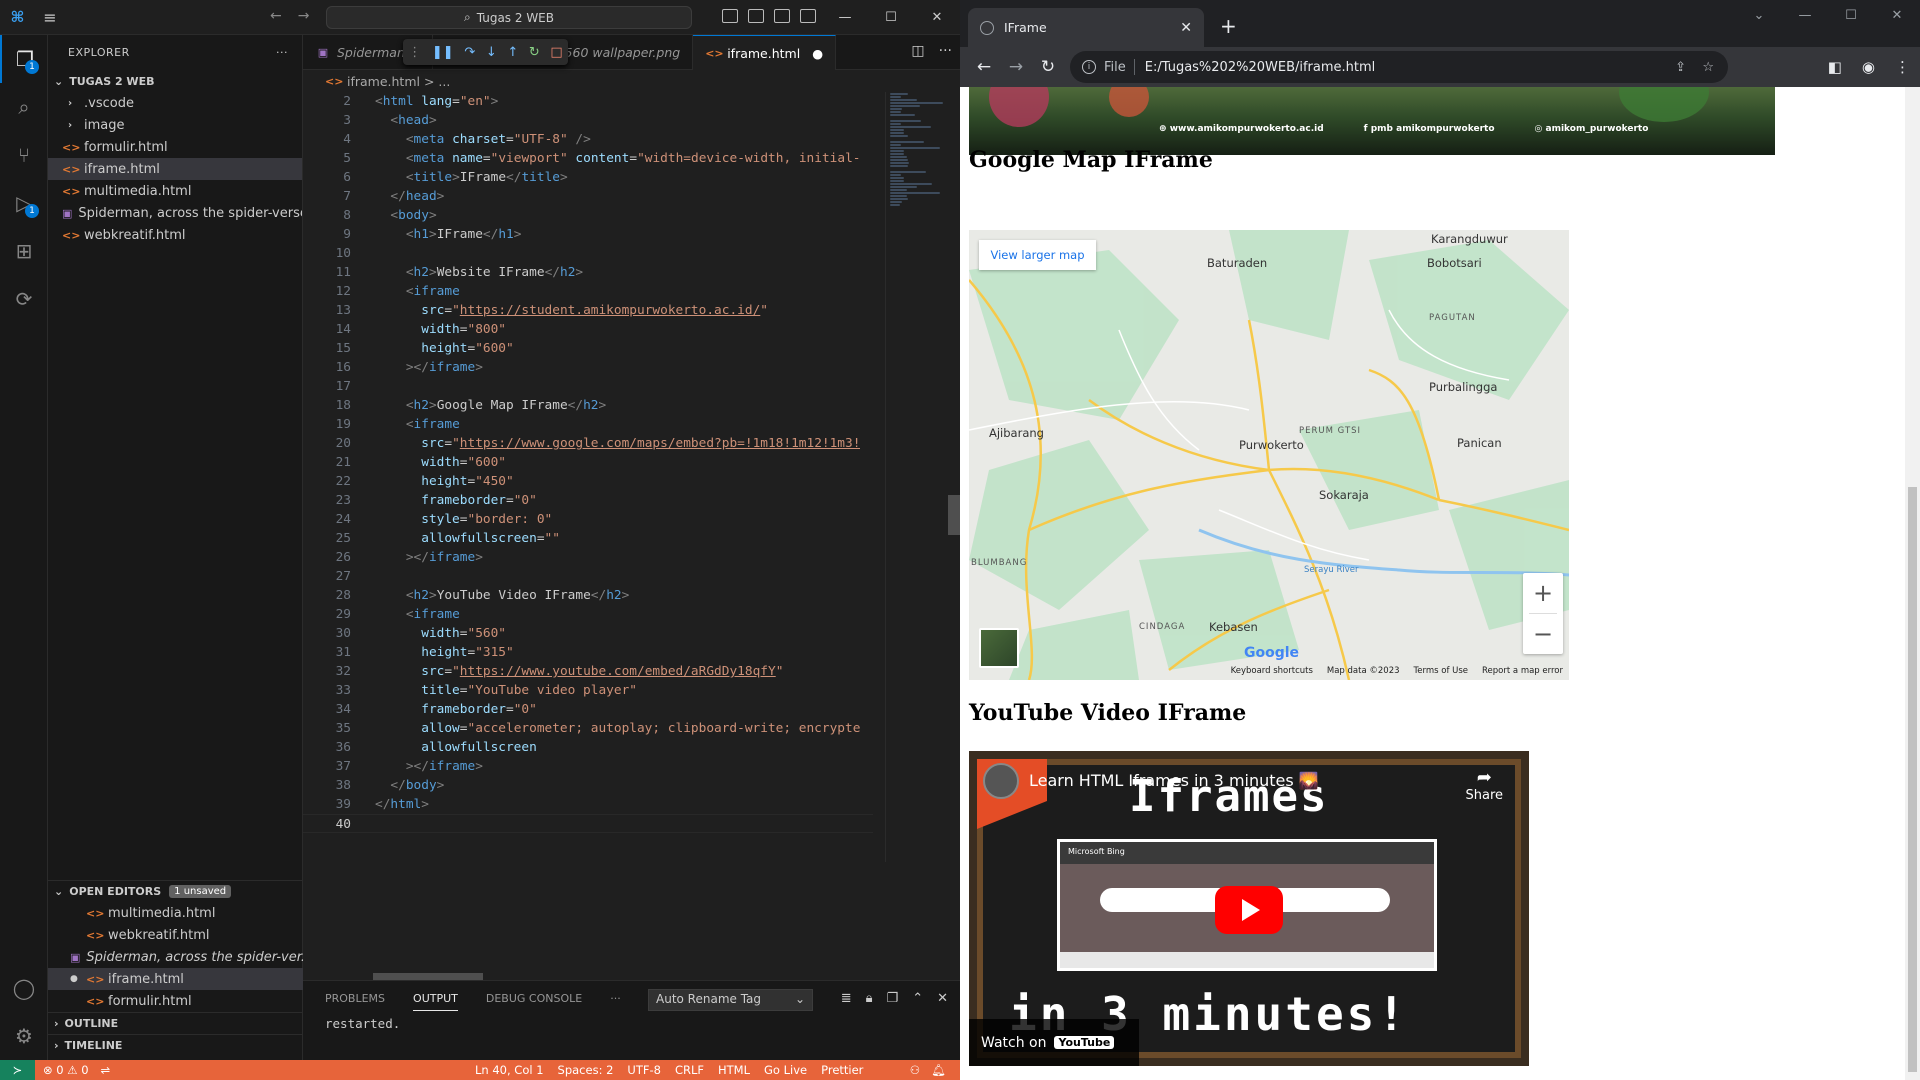  Describe the element at coordinates (175, 1045) in the screenshot. I see `timeline-header: › TIMELINE` at that location.